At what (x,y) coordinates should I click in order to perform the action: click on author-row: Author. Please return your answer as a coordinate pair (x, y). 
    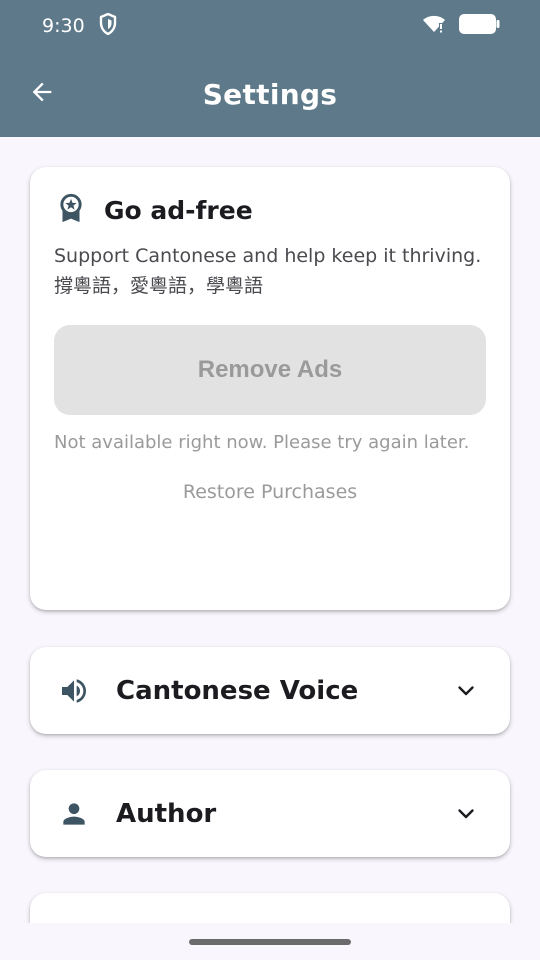
    Looking at the image, I should click on (270, 813).